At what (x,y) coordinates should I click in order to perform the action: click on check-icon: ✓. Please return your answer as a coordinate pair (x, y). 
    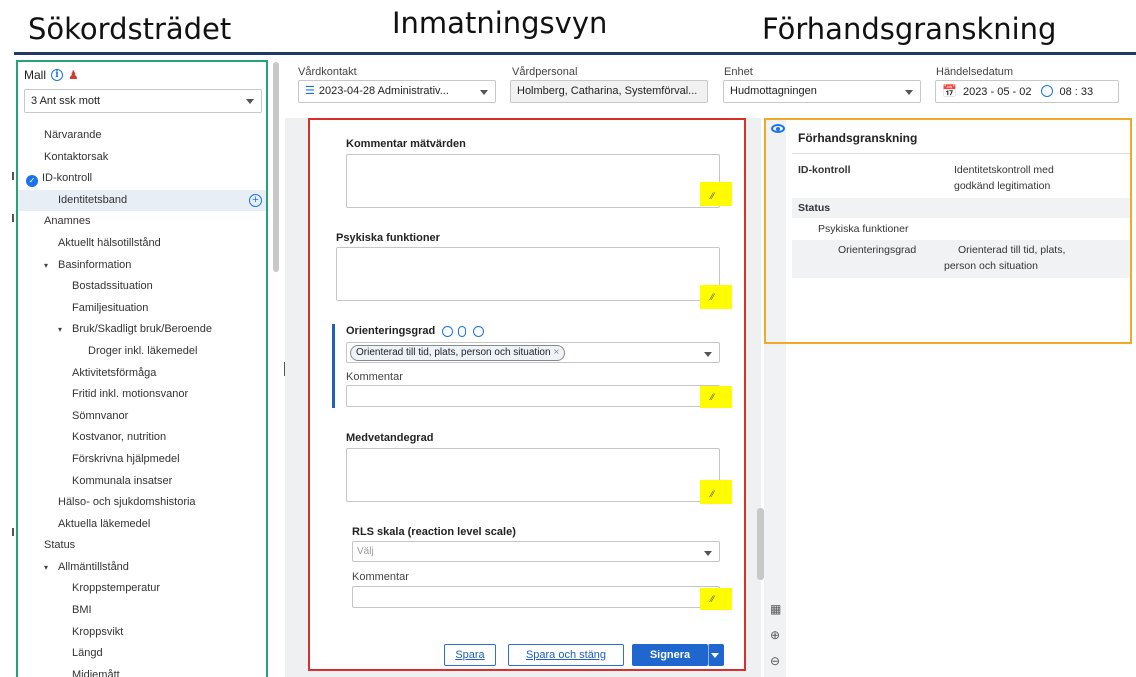
    Looking at the image, I should click on (32, 181).